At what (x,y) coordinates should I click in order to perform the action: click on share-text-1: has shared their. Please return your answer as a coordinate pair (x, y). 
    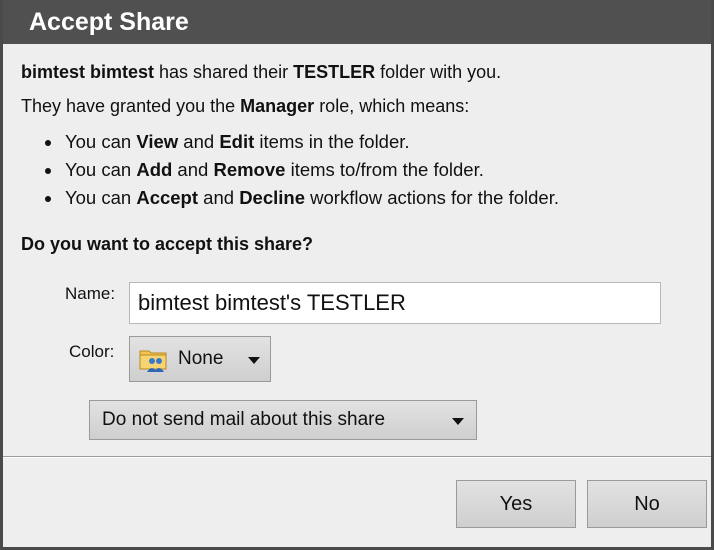
    Looking at the image, I should click on (224, 72).